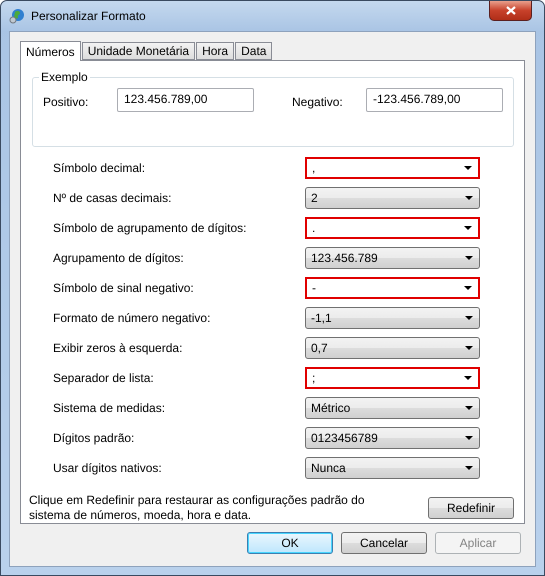 This screenshot has width=545, height=576. Describe the element at coordinates (392, 228) in the screenshot. I see `combo-field: .` at that location.